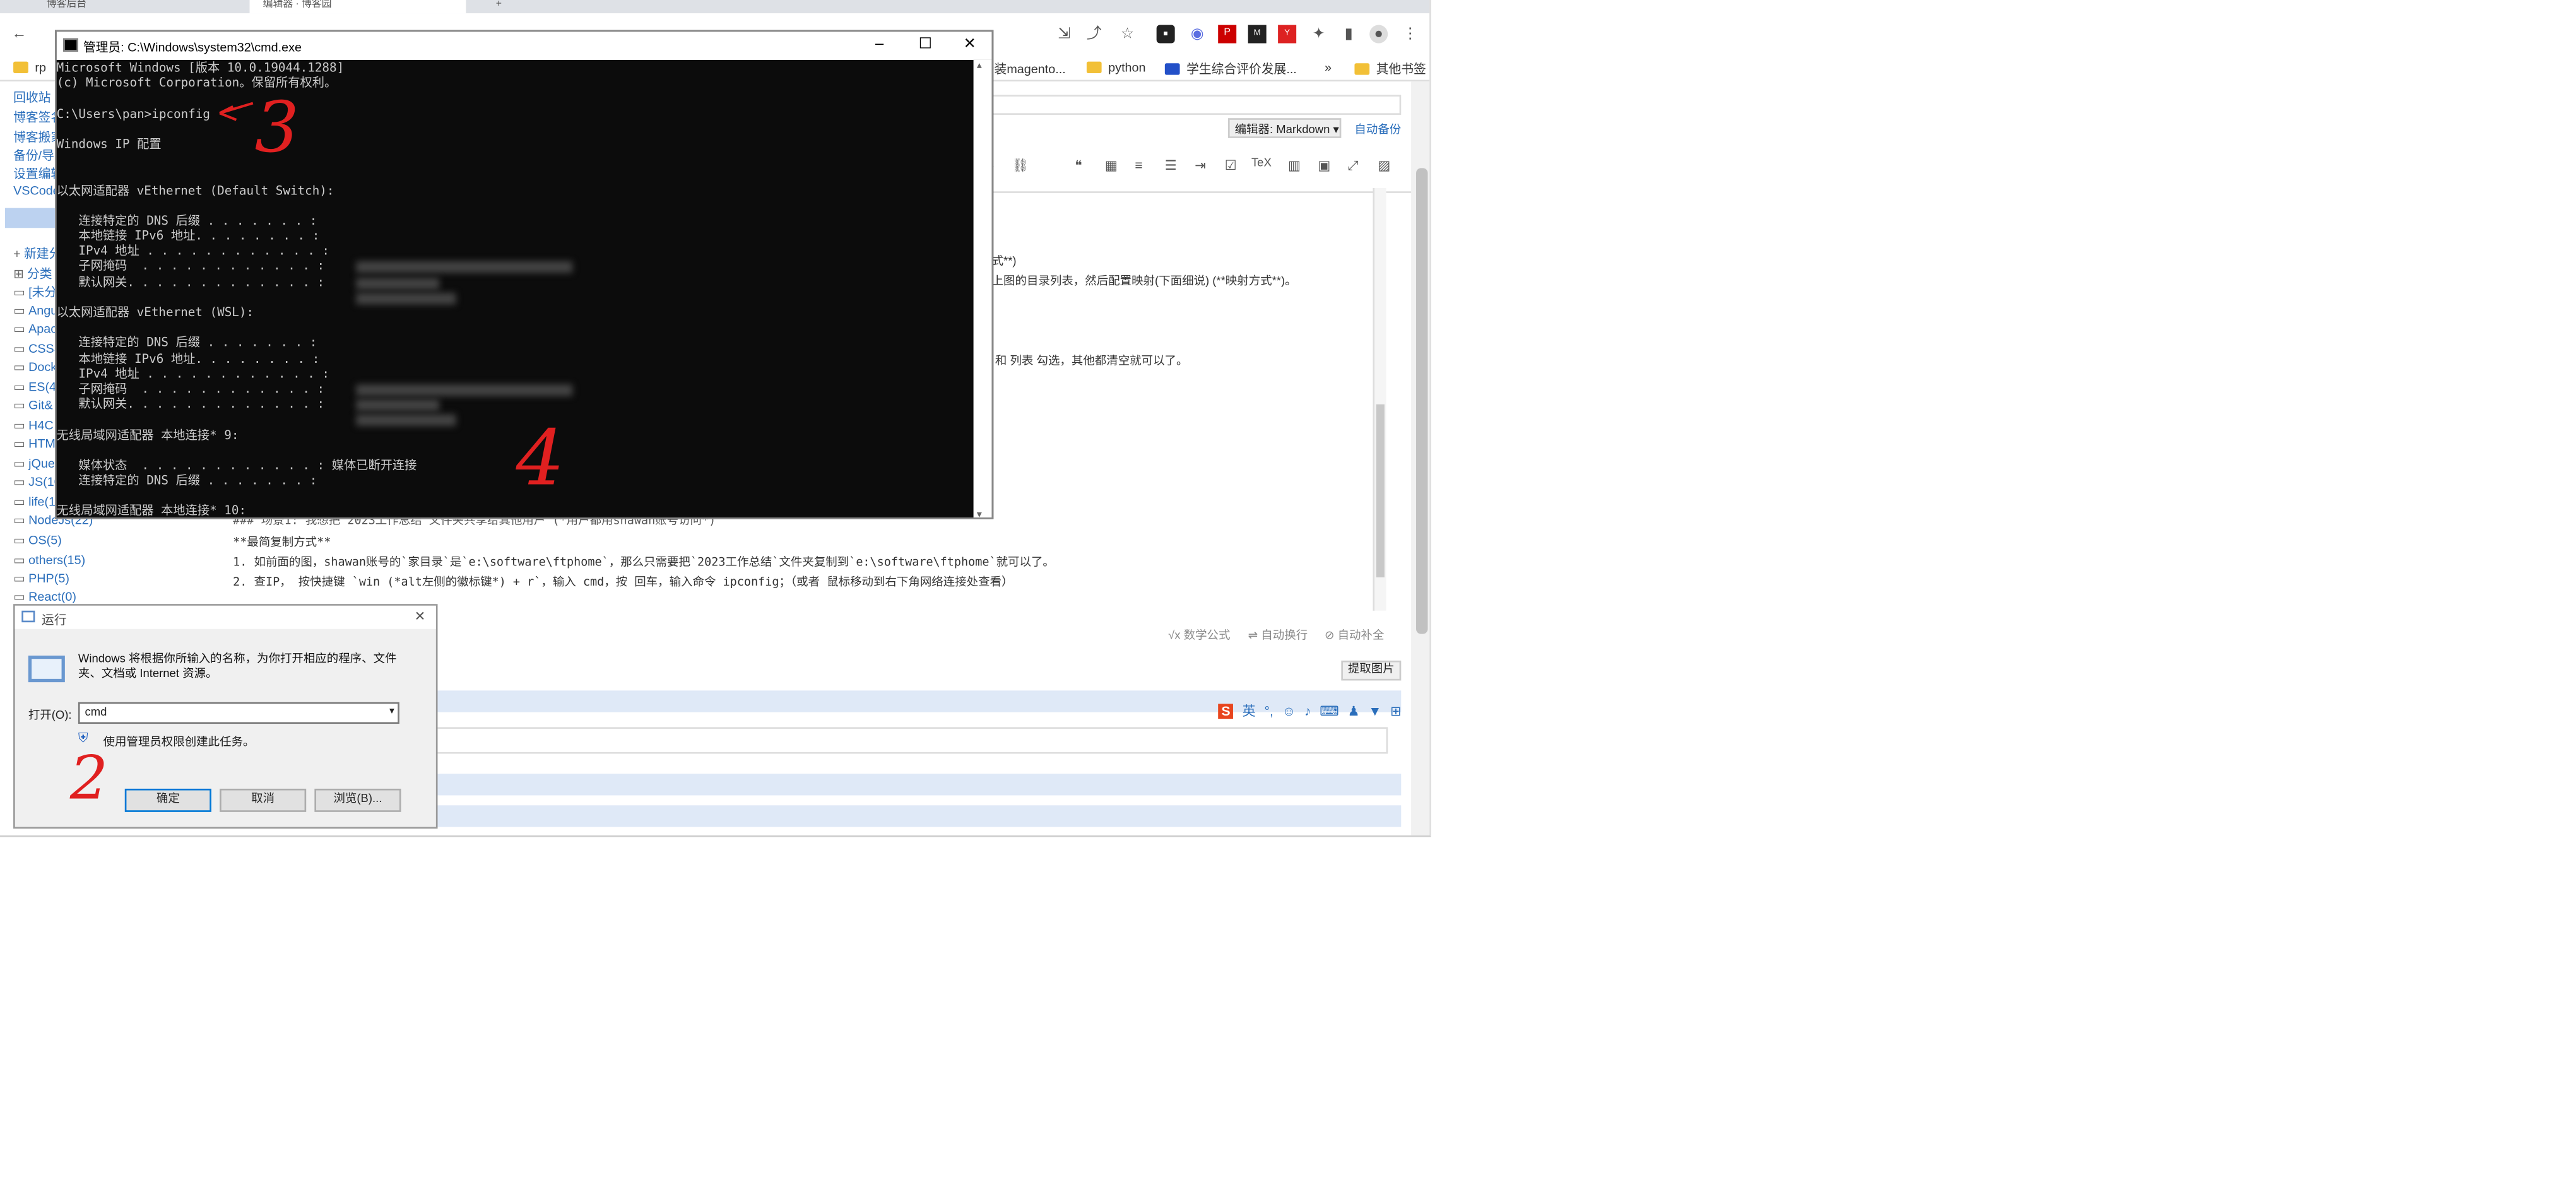 Image resolution: width=2576 pixels, height=1180 pixels. Describe the element at coordinates (226, 617) in the screenshot. I see `run-titlebar: 运行 ✕` at that location.